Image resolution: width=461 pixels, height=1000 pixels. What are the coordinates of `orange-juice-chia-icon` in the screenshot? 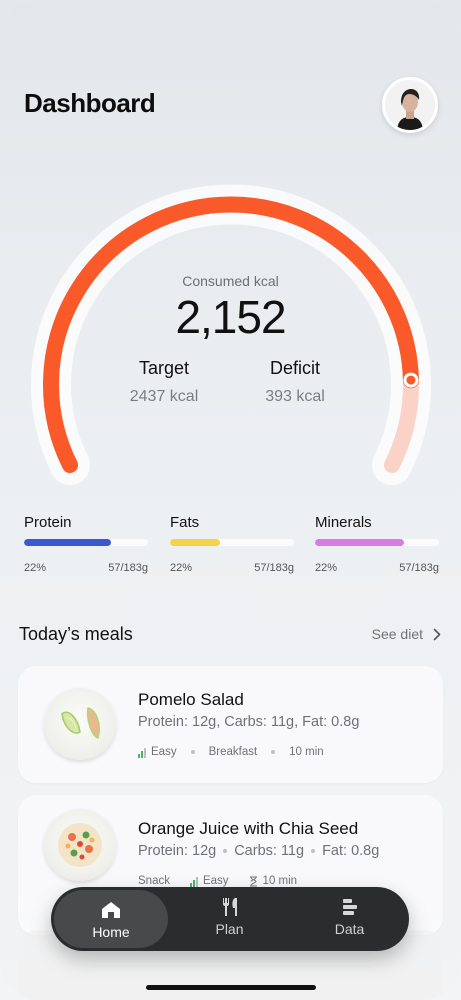 It's located at (80, 845).